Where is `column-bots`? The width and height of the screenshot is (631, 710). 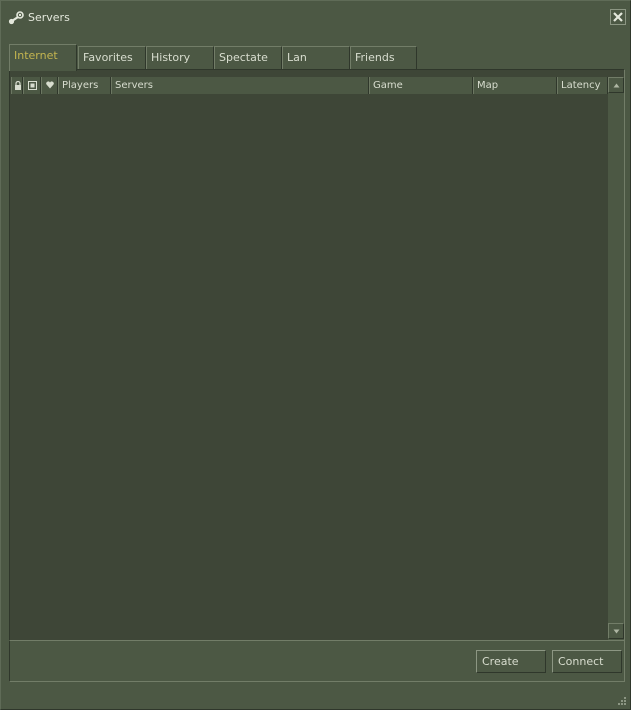
column-bots is located at coordinates (49, 85).